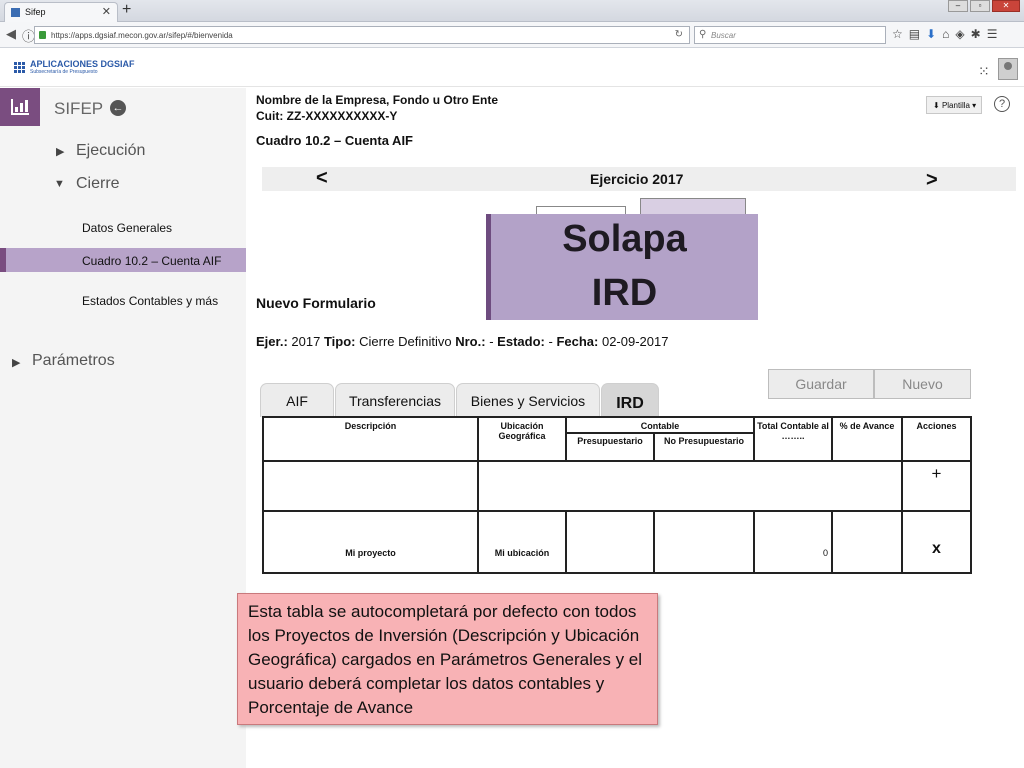  Describe the element at coordinates (897, 34) in the screenshot. I see `bookmark-star-icon: ☆` at that location.